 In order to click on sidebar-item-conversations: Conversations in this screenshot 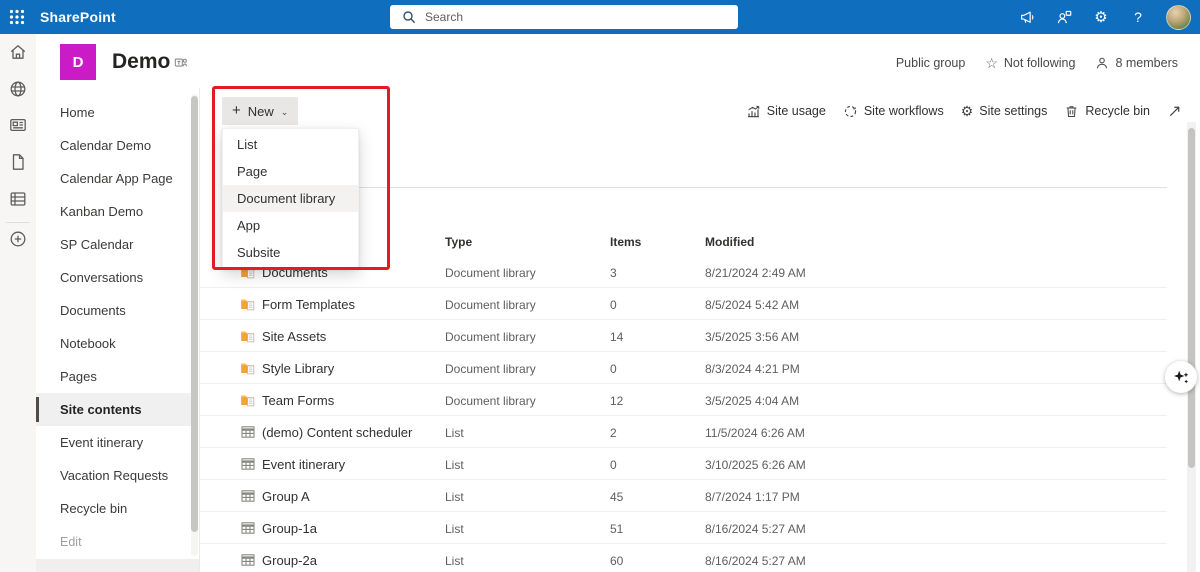, I will do `click(113, 277)`.